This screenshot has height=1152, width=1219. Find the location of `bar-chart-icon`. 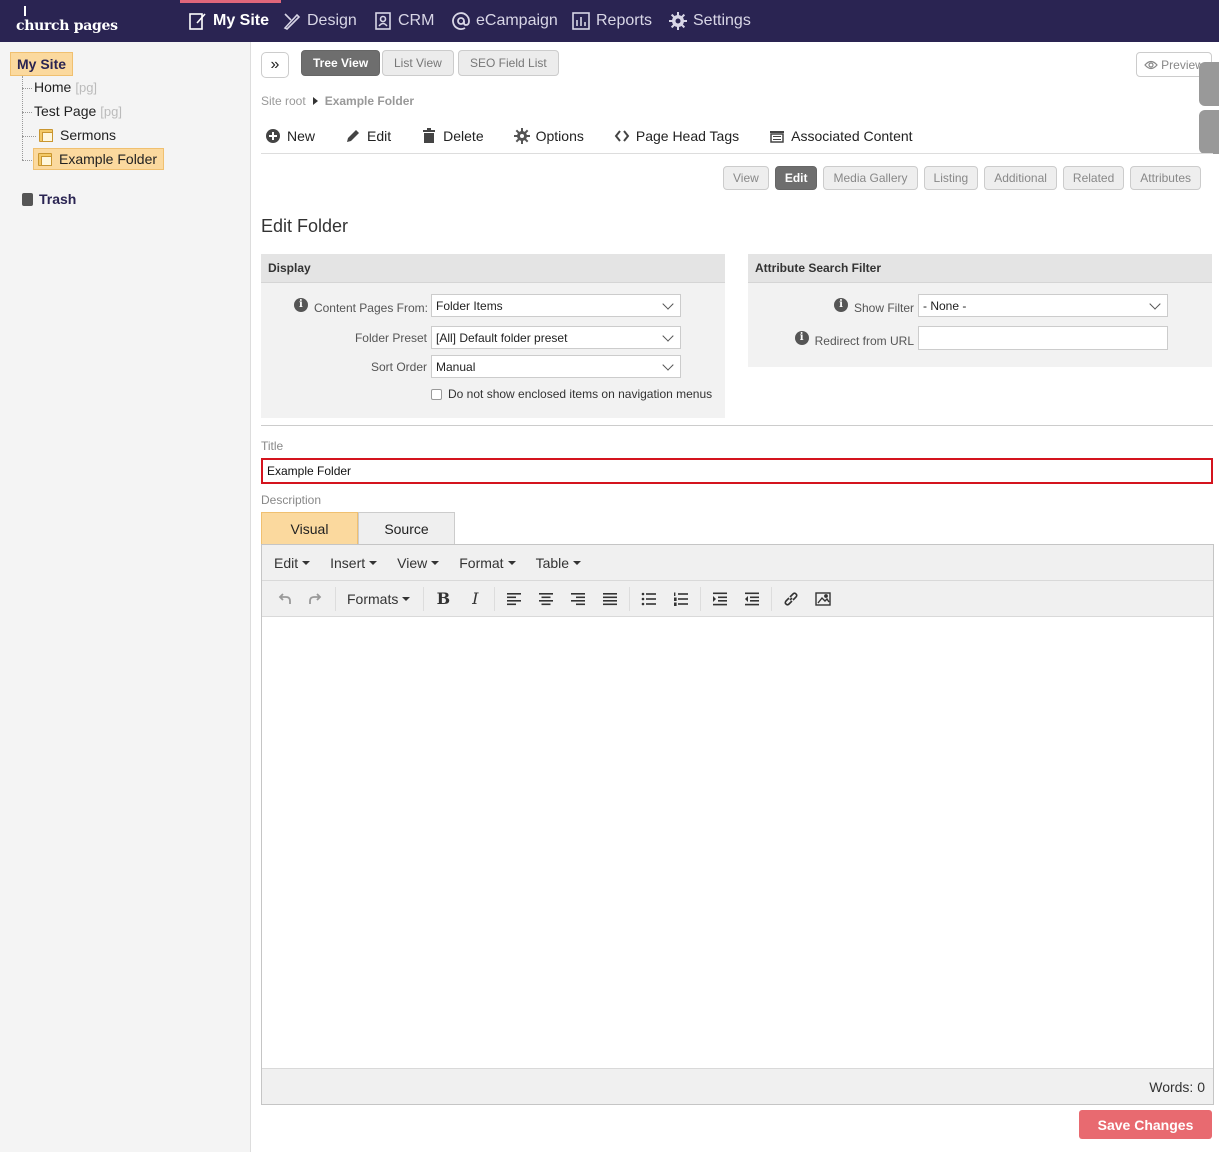

bar-chart-icon is located at coordinates (581, 21).